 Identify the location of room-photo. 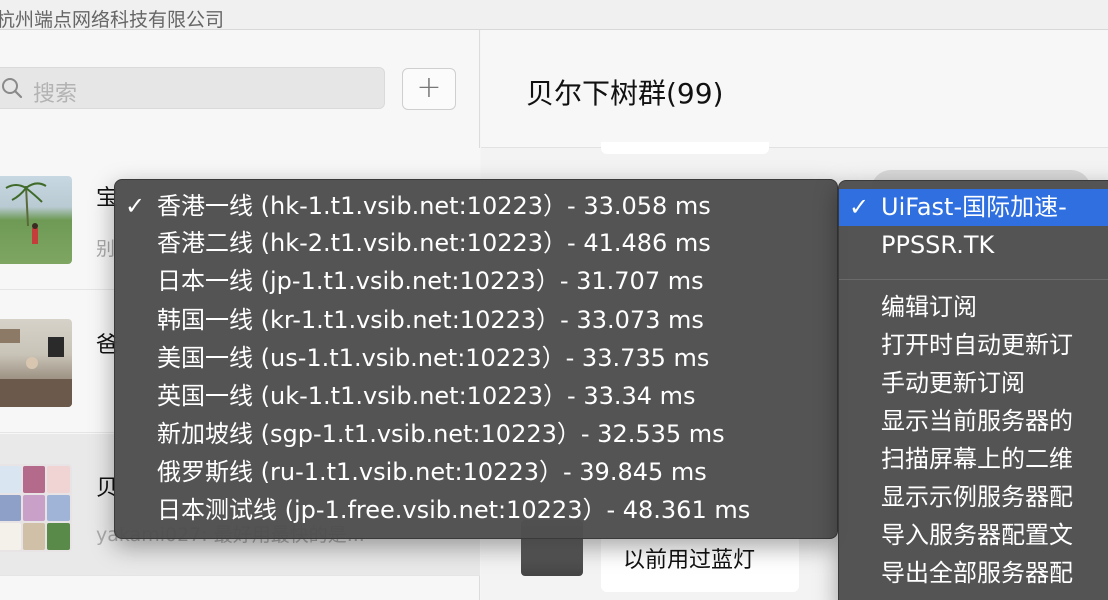
(36, 368).